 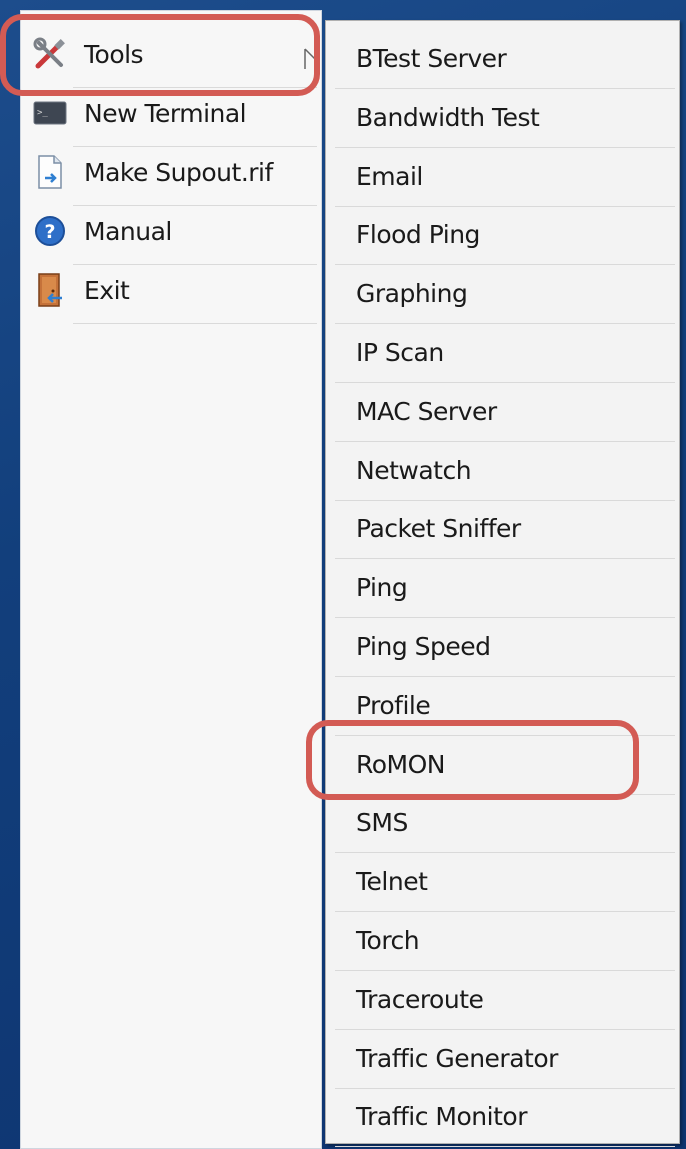 I want to click on submenu-item-label: IP Scan, so click(x=400, y=352).